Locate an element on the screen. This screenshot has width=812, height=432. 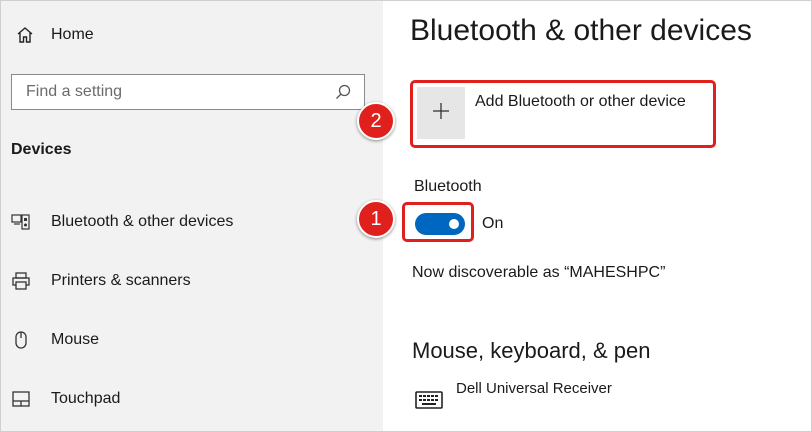
bluetooth-toggle-highlight is located at coordinates (438, 222).